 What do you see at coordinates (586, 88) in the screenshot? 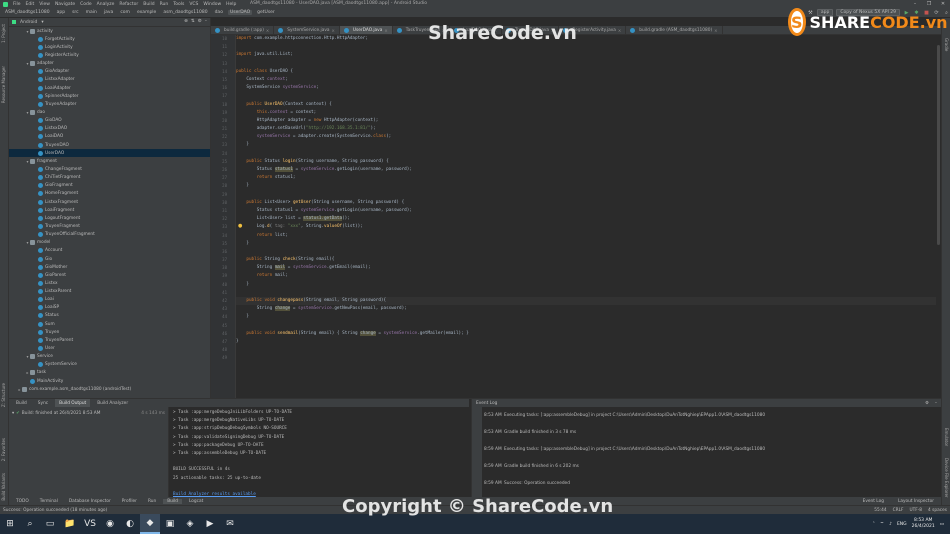
I see `code-line: SystemService systemService;` at bounding box center [586, 88].